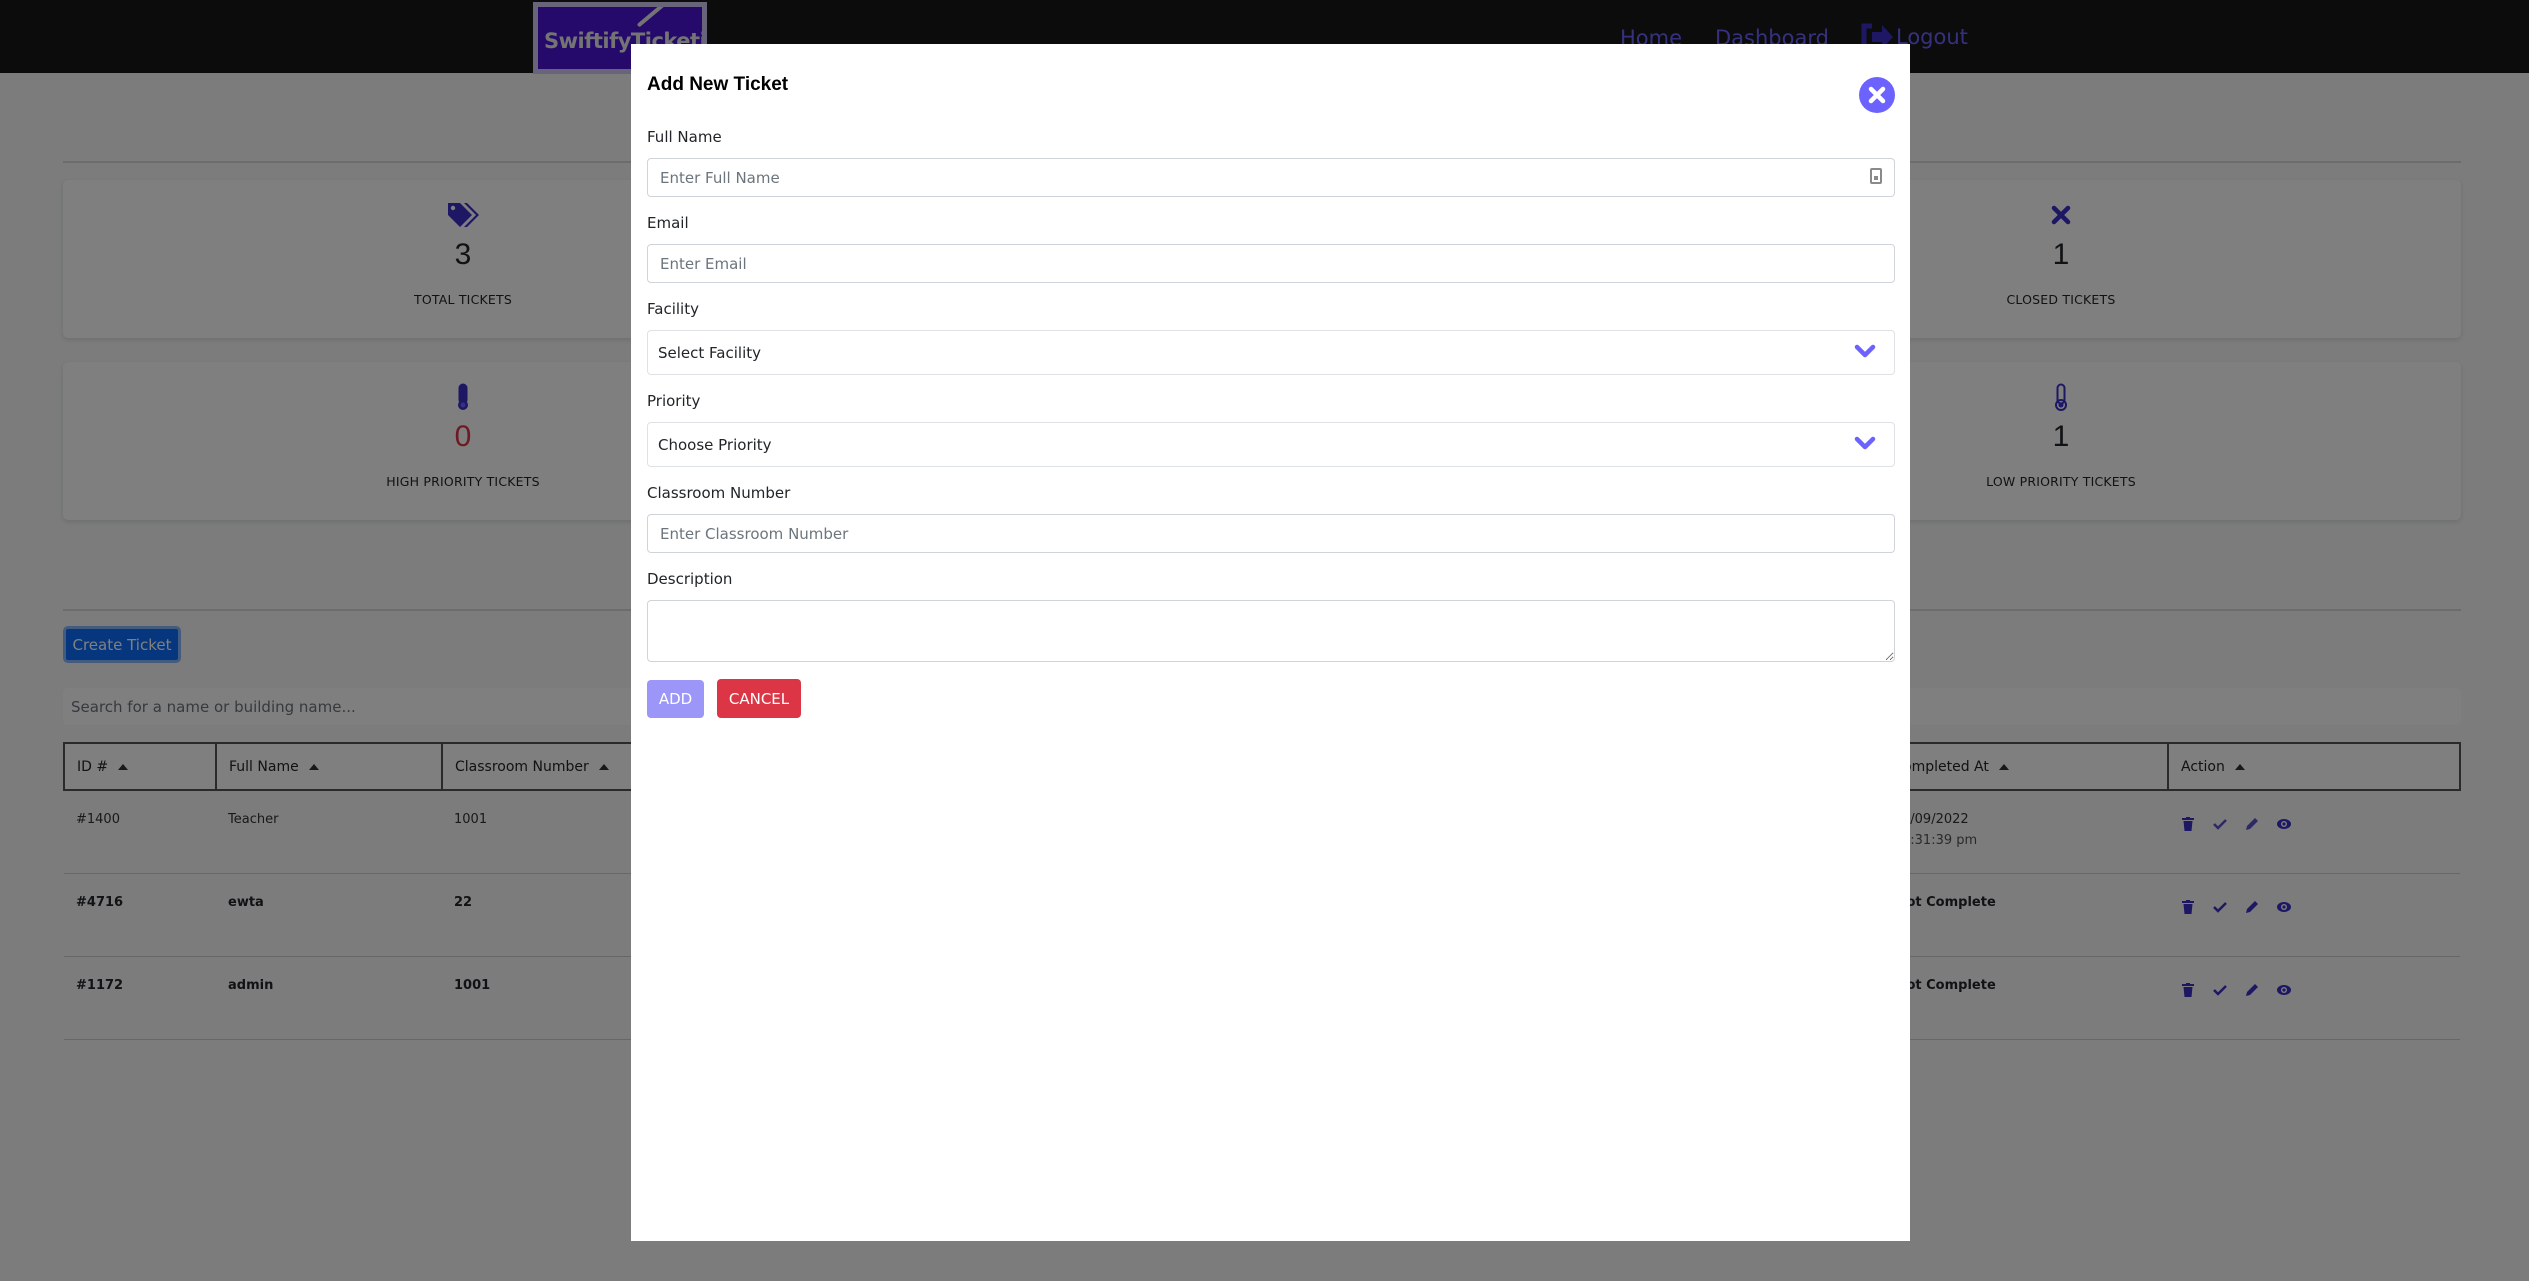  I want to click on email-label: Email, so click(668, 223).